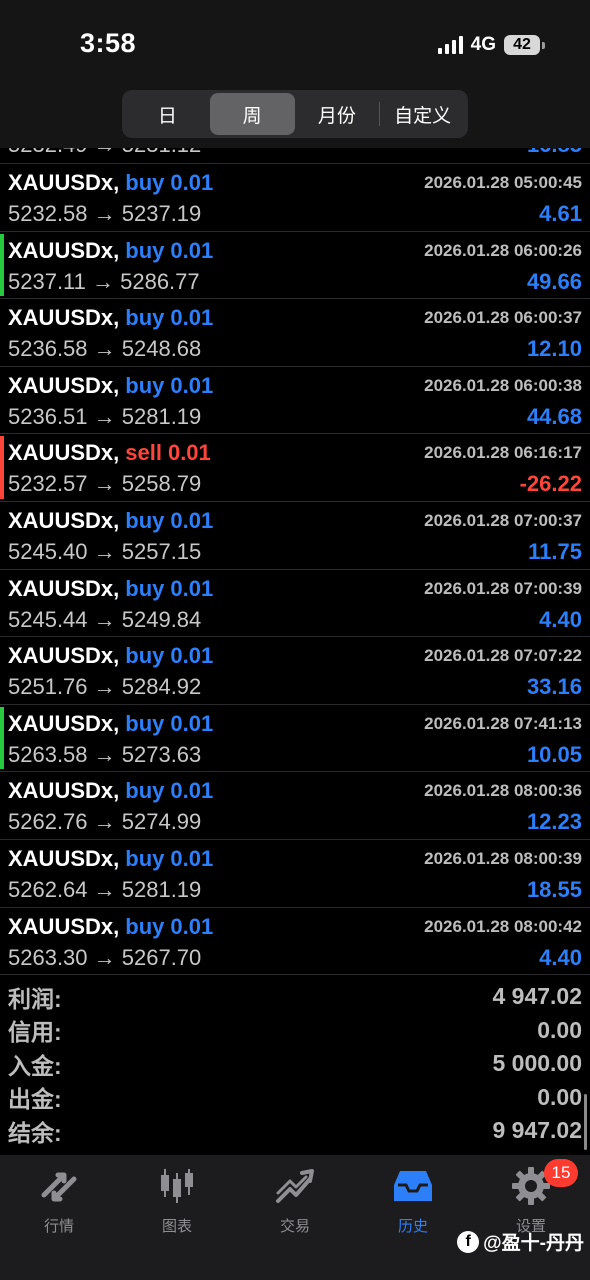  Describe the element at coordinates (422, 114) in the screenshot. I see `period-tab-custom: 自定义` at that location.